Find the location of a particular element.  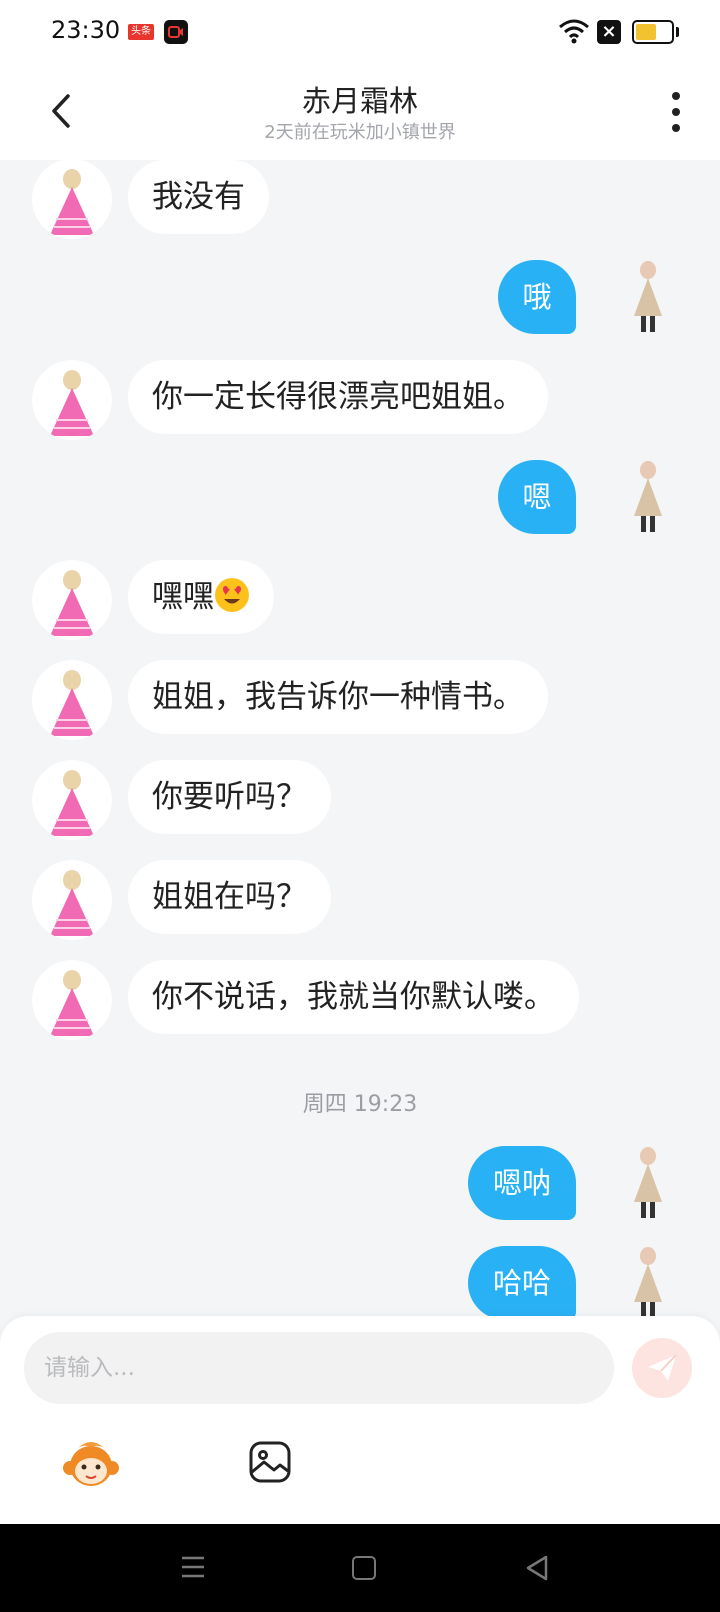

message-bubble-incoming: 我没有 is located at coordinates (198, 197).